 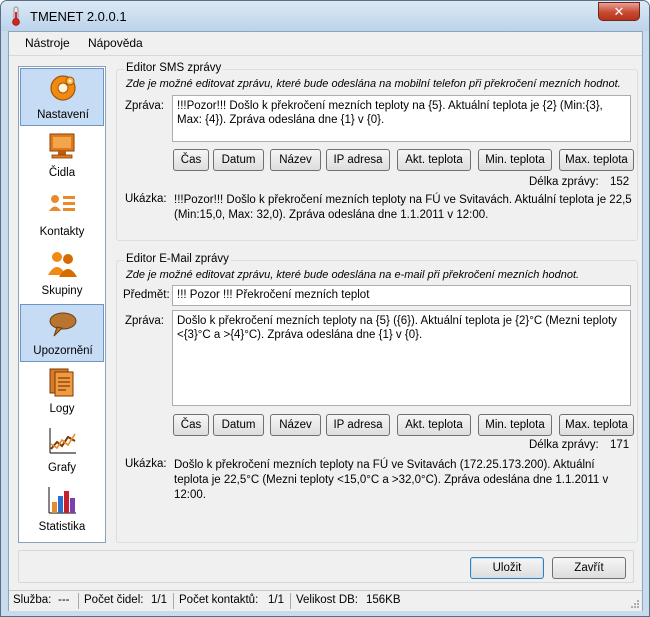 I want to click on thermometer-icon, so click(x=16, y=16).